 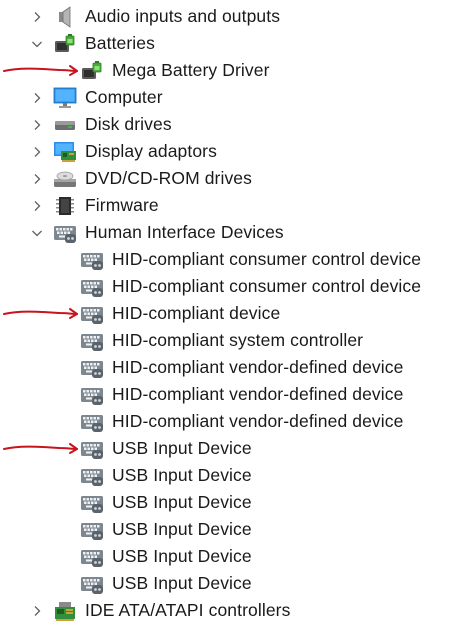 What do you see at coordinates (230, 124) in the screenshot?
I see `tree-category-disk-drives: Disk drives` at bounding box center [230, 124].